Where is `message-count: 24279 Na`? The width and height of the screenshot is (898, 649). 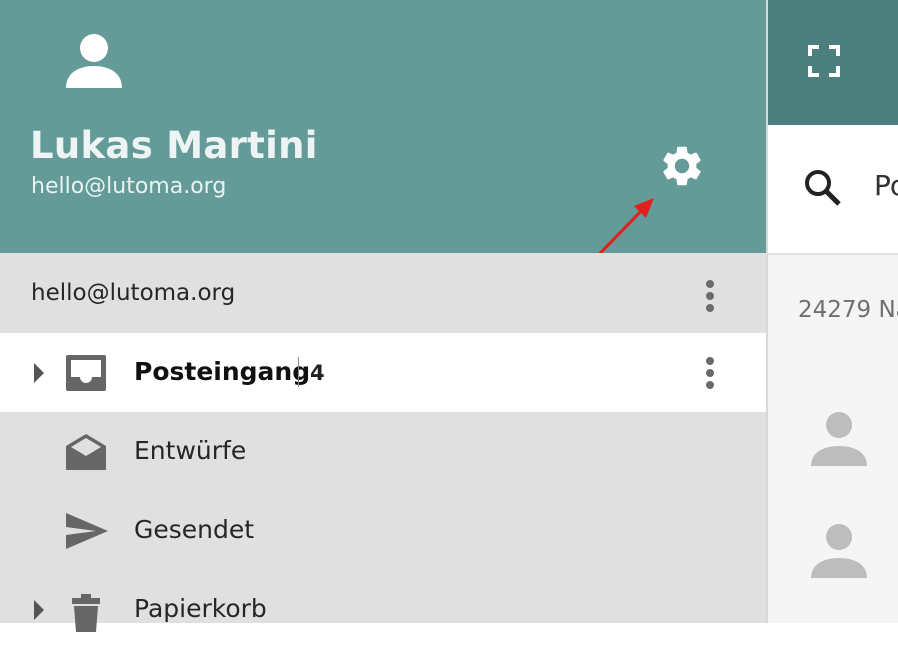 message-count: 24279 Na is located at coordinates (848, 310).